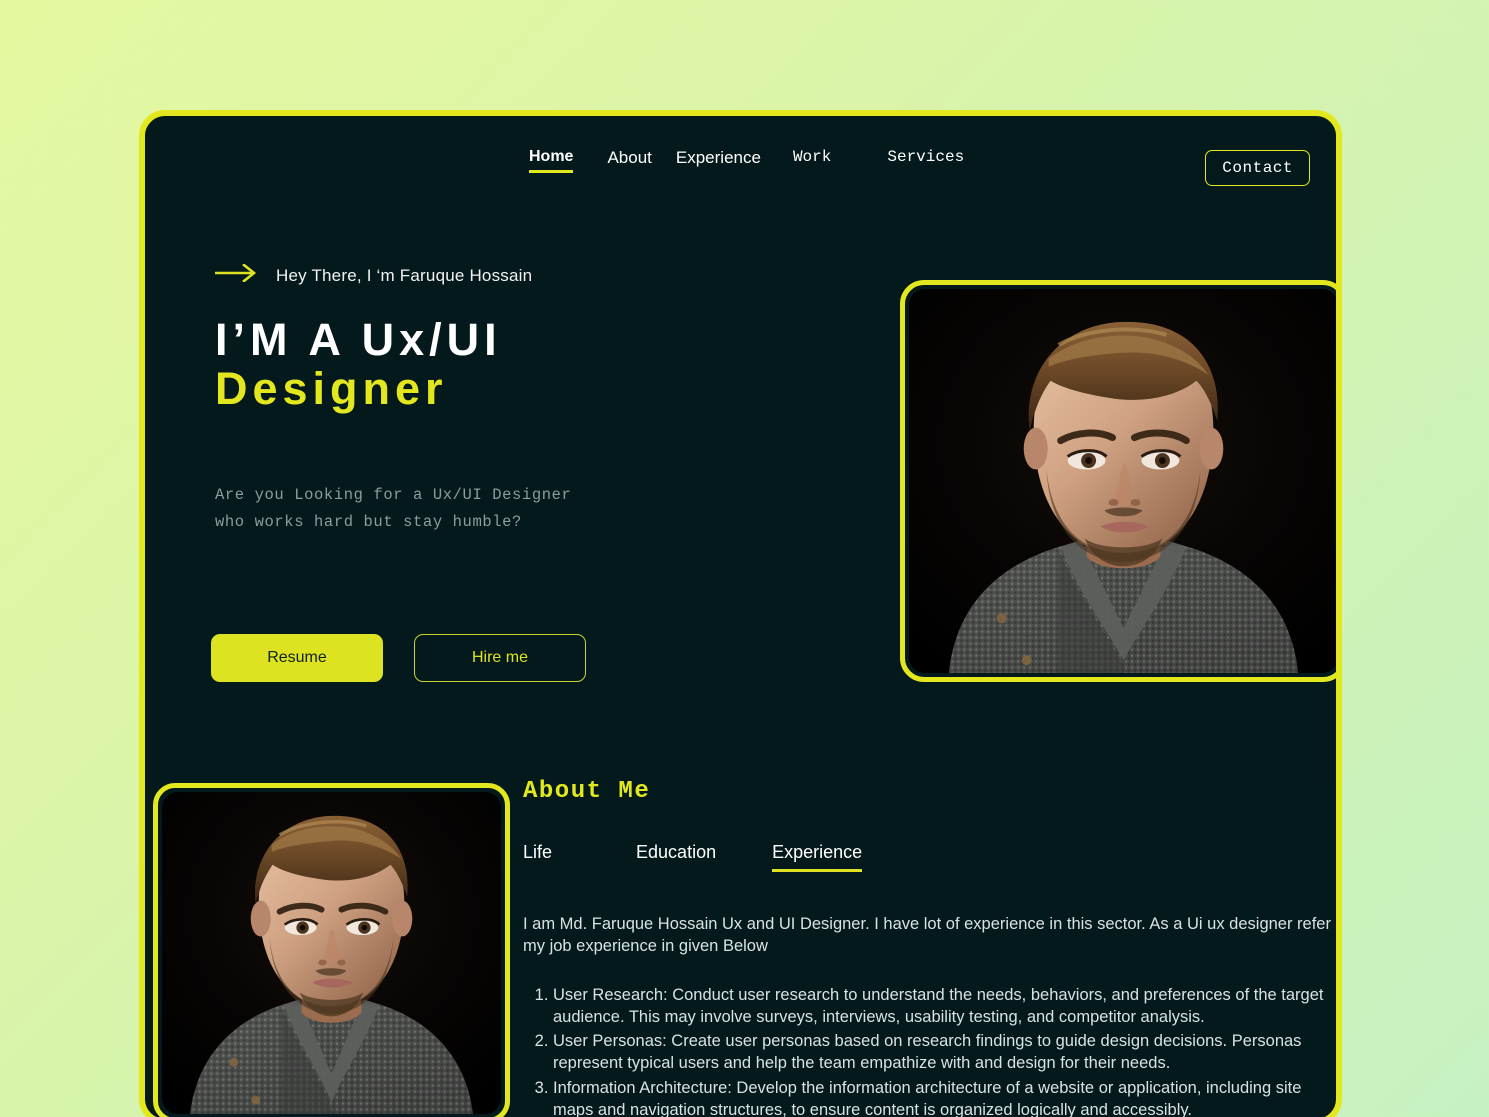 This screenshot has height=1117, width=1489. I want to click on nav-item-experience: Experience, so click(718, 161).